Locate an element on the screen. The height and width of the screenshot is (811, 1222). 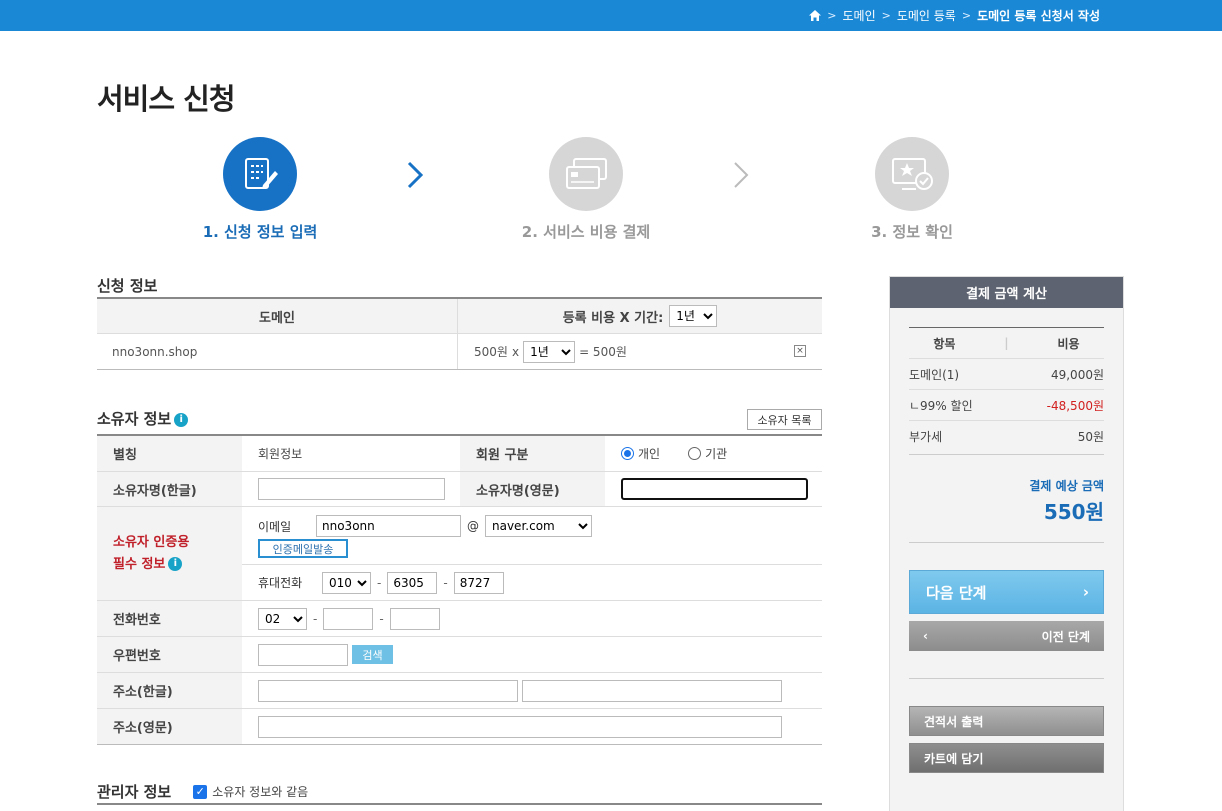
send-auth-mail-button: 인증메일발송 is located at coordinates (303, 548).